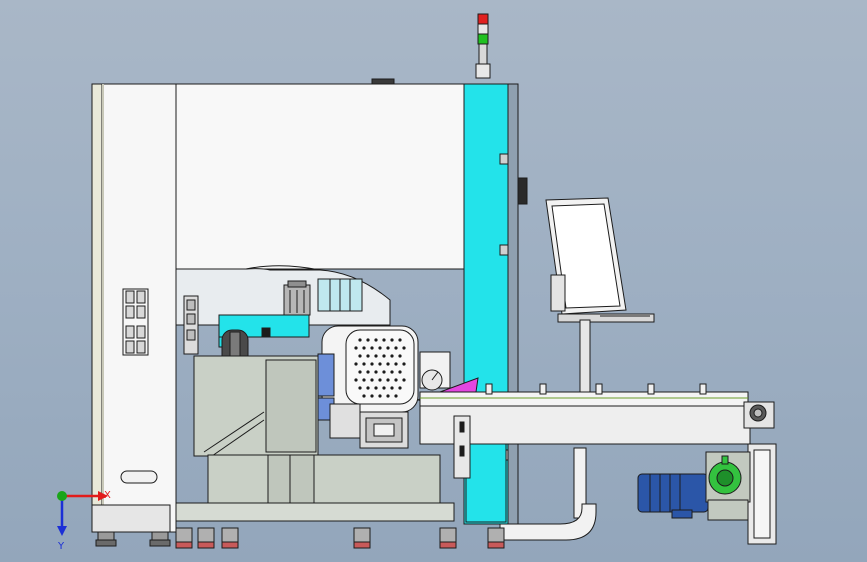  I want to click on upper-housing, so click(321, 202).